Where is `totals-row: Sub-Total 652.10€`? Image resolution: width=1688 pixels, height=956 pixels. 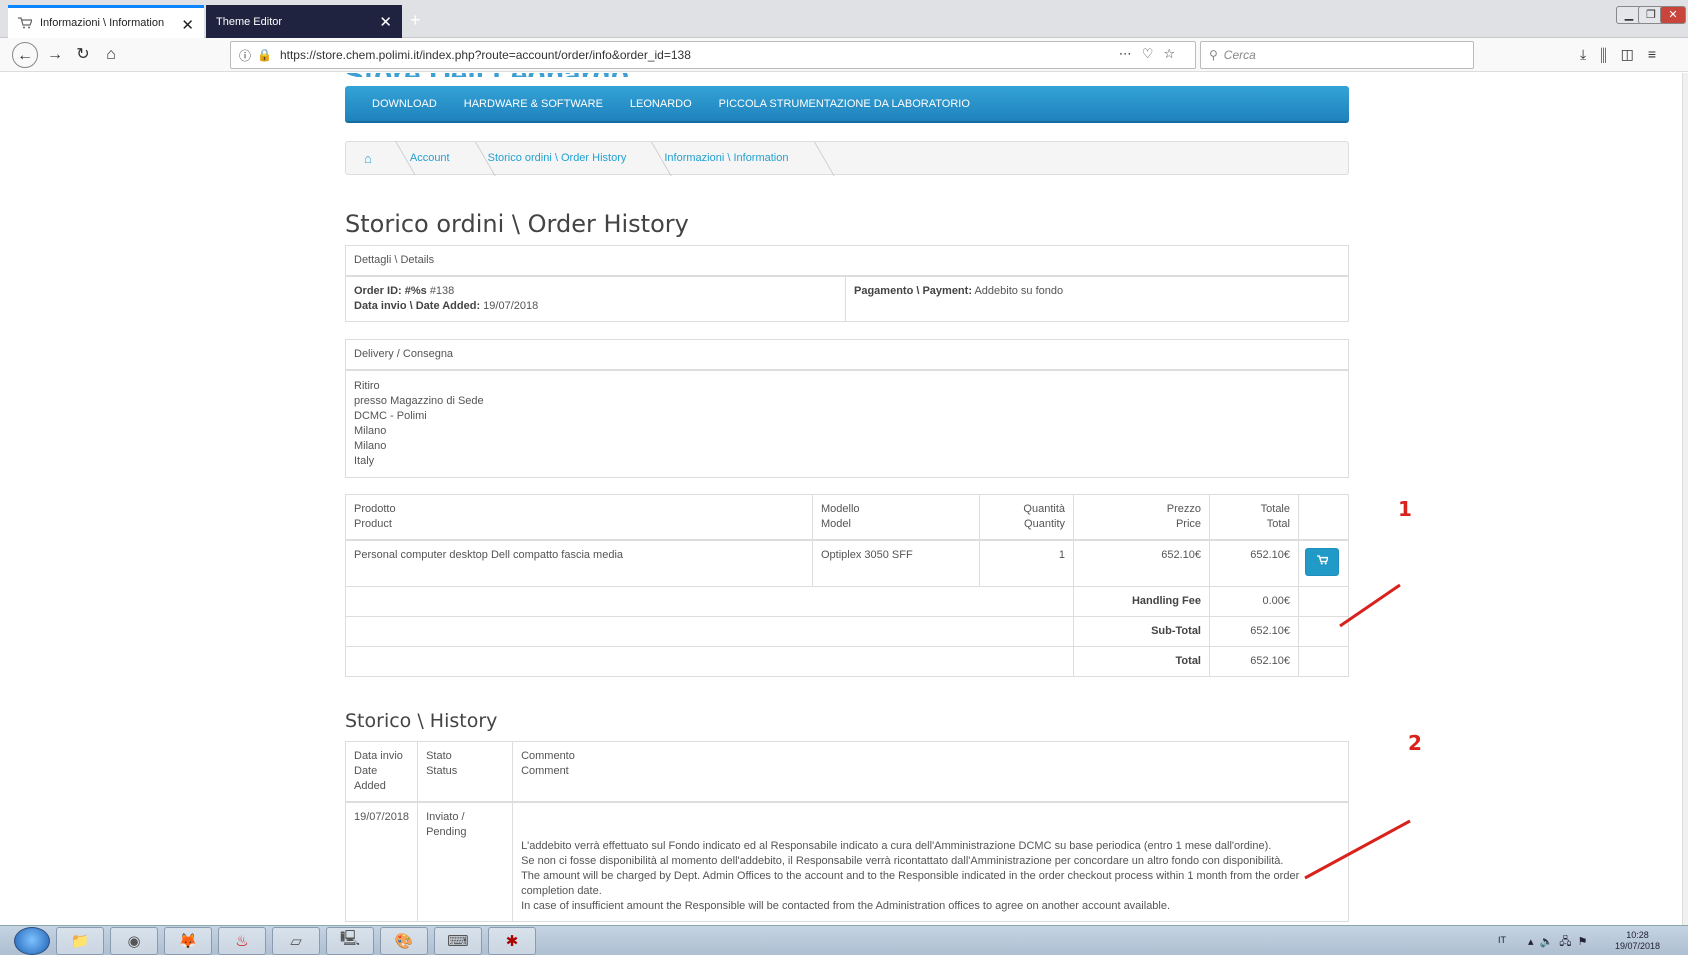 totals-row: Sub-Total 652.10€ is located at coordinates (847, 631).